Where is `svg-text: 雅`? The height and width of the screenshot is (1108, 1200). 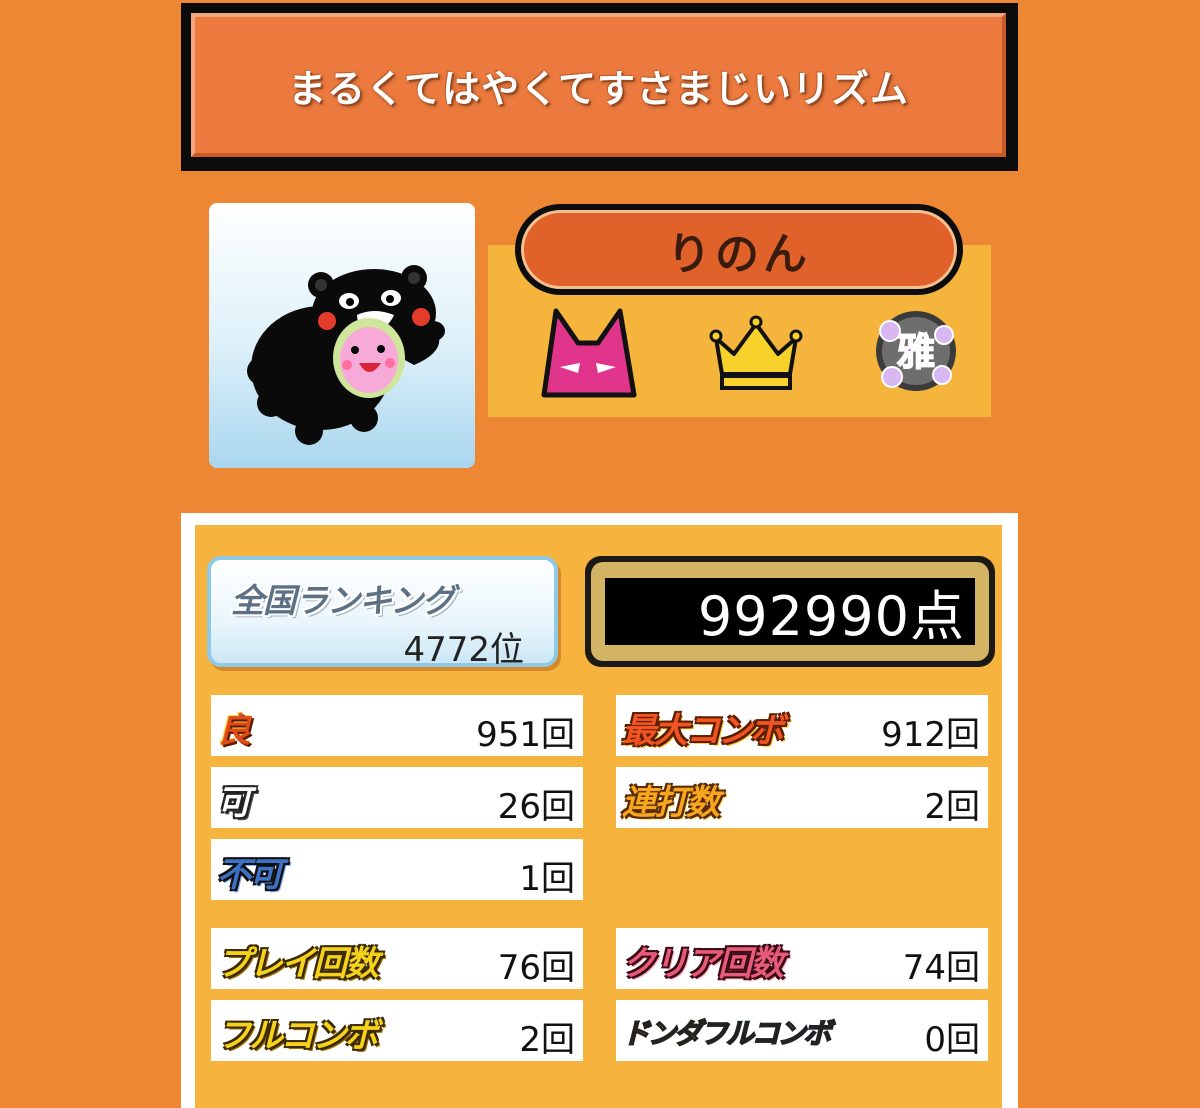 svg-text: 雅 is located at coordinates (916, 352).